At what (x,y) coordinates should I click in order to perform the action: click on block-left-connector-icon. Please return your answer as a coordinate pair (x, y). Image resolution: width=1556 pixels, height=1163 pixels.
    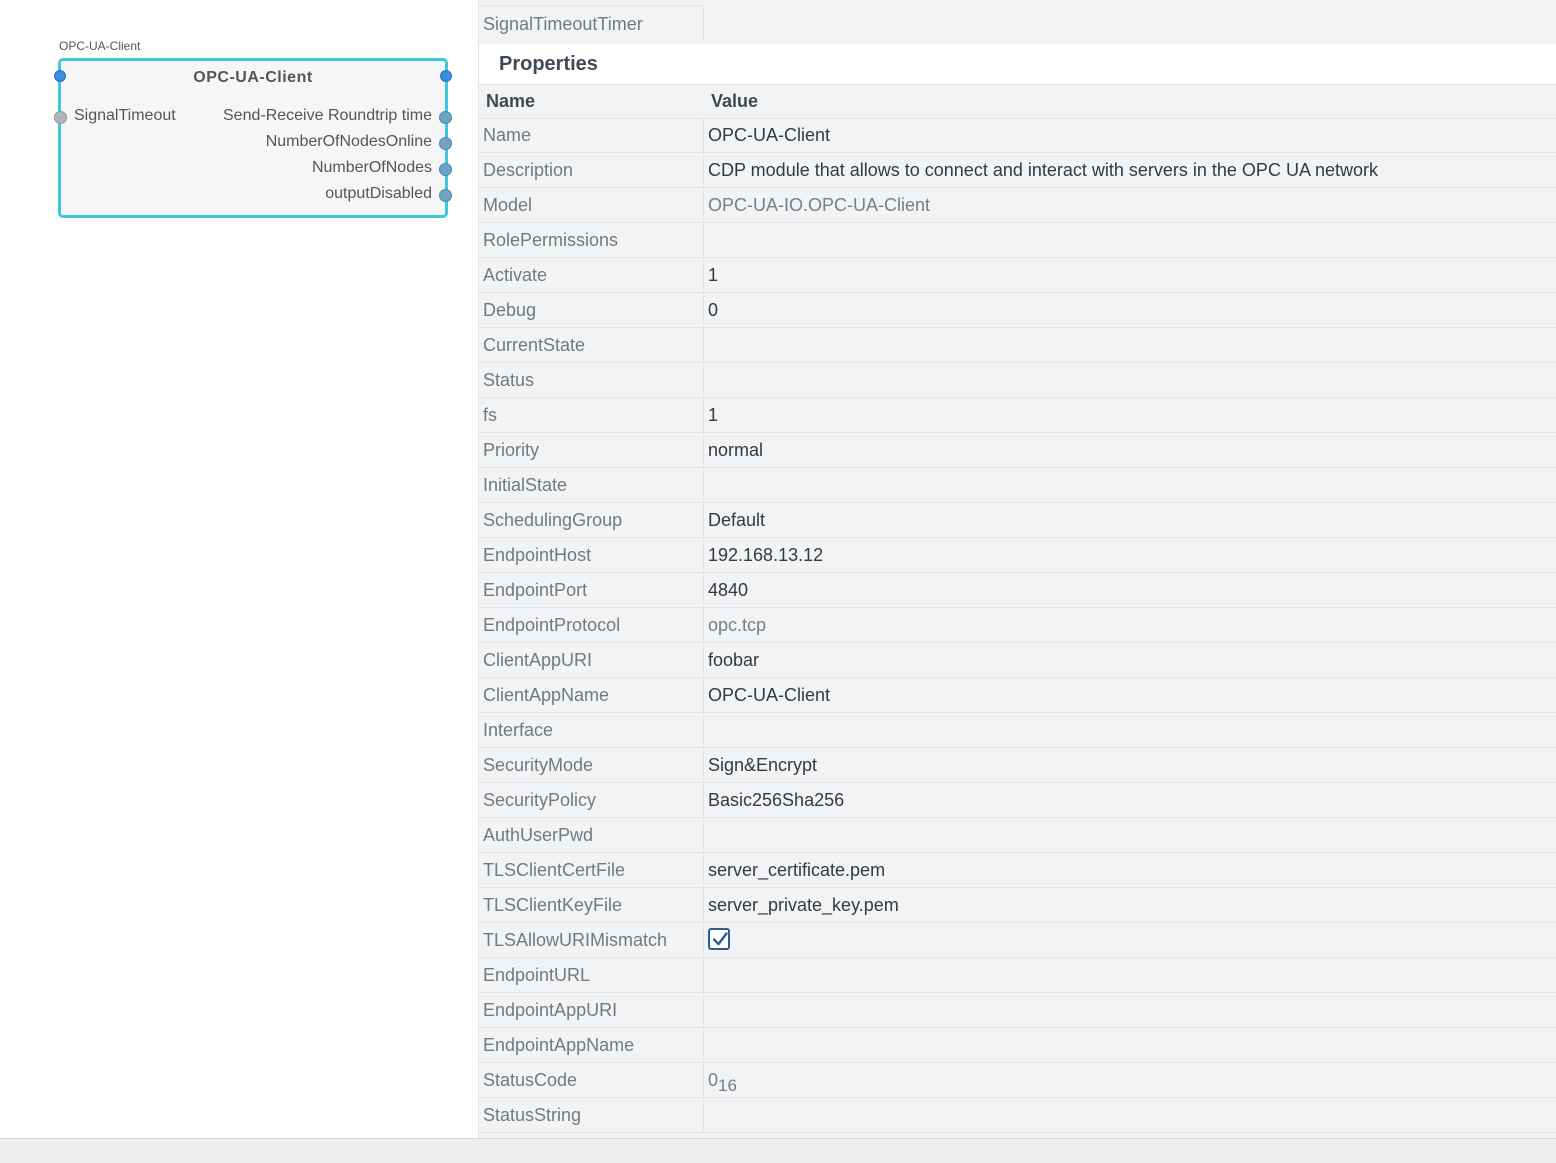
    Looking at the image, I should click on (60, 76).